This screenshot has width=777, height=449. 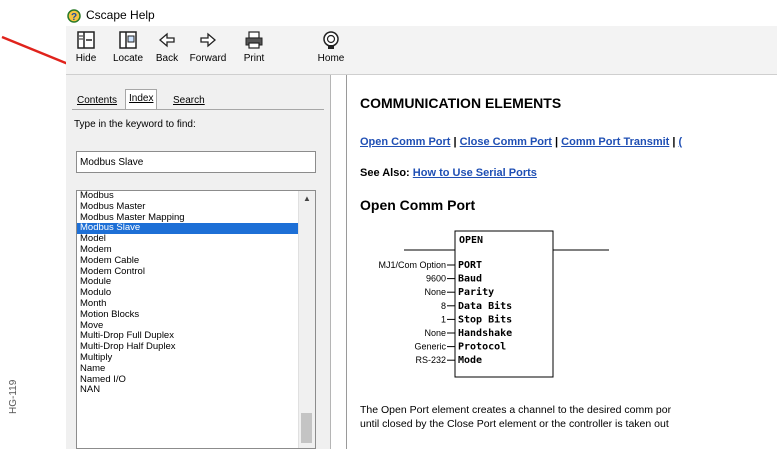 I want to click on list-item: Modulo, so click(x=188, y=293).